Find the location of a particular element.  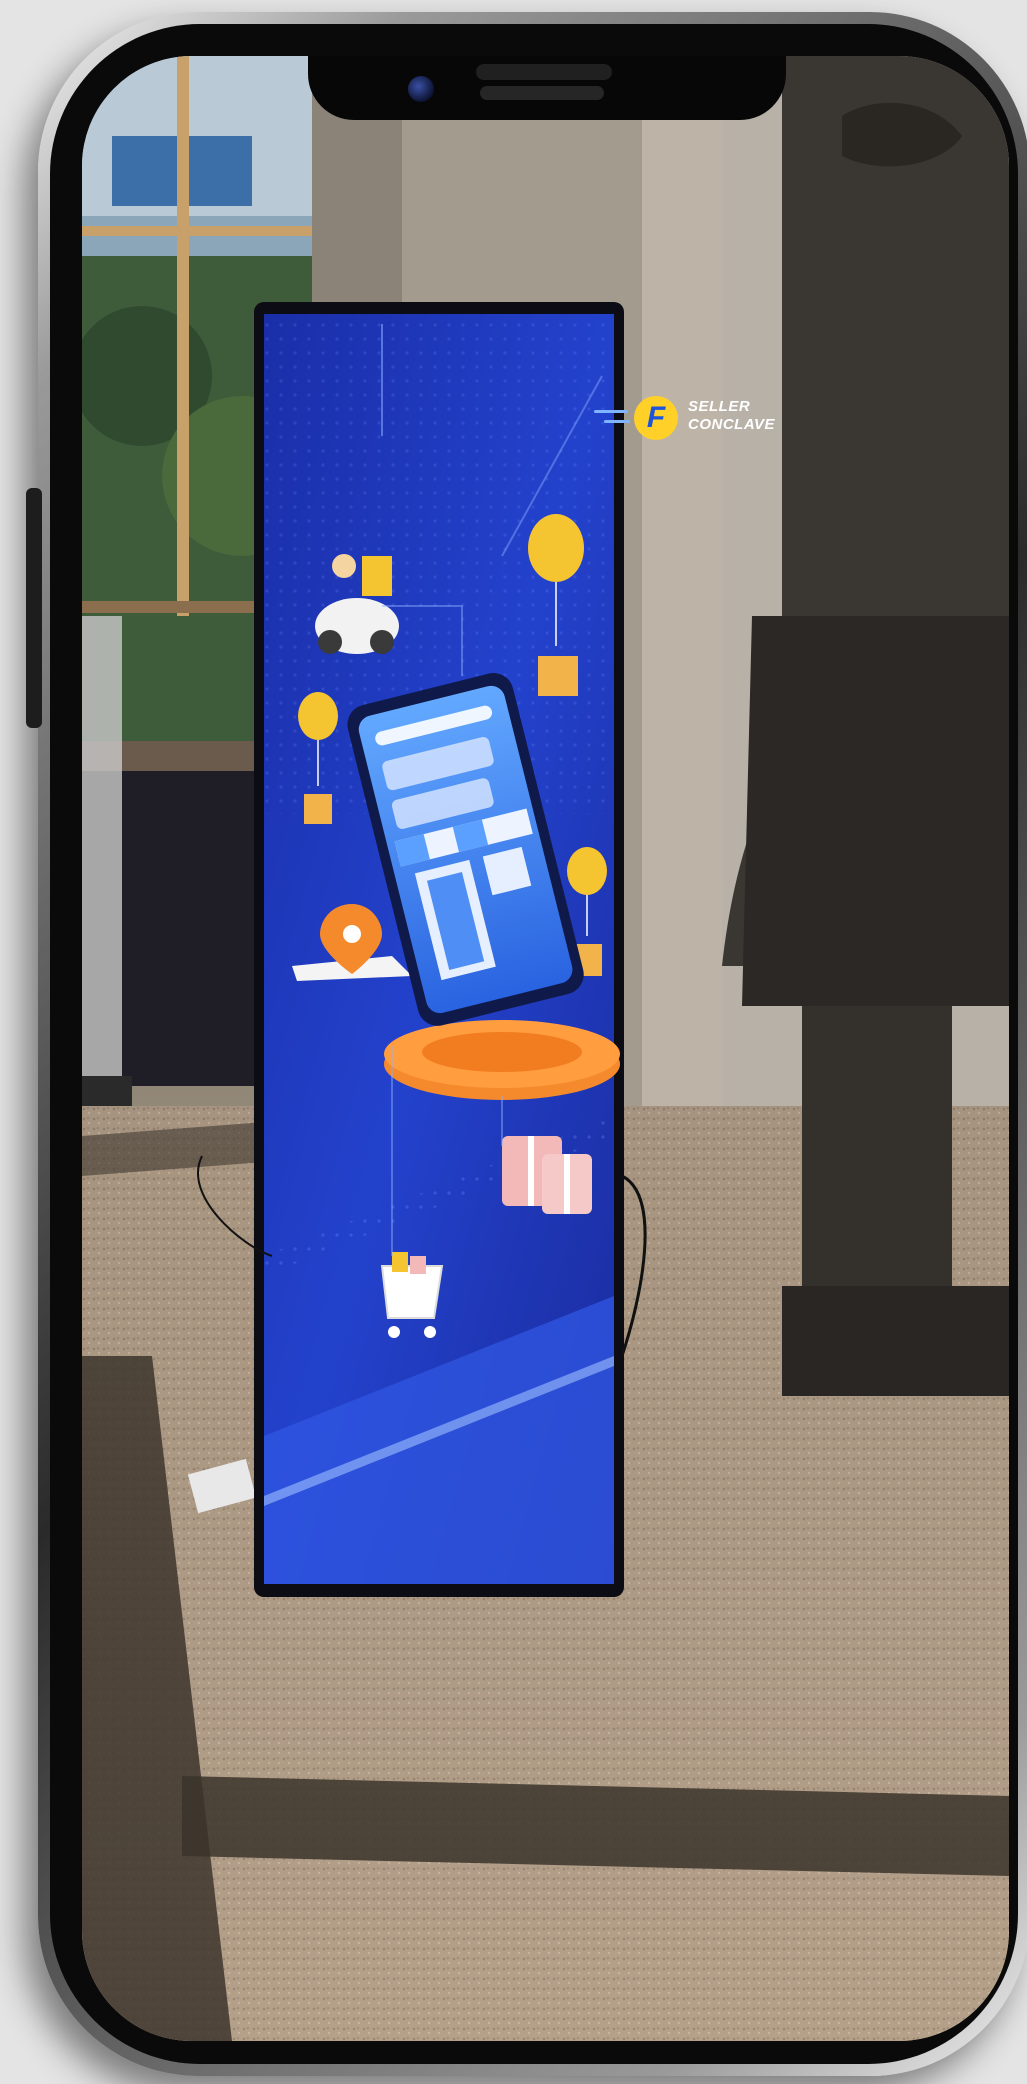

seller-conclave-logo: F SELLER CONCLAVE is located at coordinates (694, 418).